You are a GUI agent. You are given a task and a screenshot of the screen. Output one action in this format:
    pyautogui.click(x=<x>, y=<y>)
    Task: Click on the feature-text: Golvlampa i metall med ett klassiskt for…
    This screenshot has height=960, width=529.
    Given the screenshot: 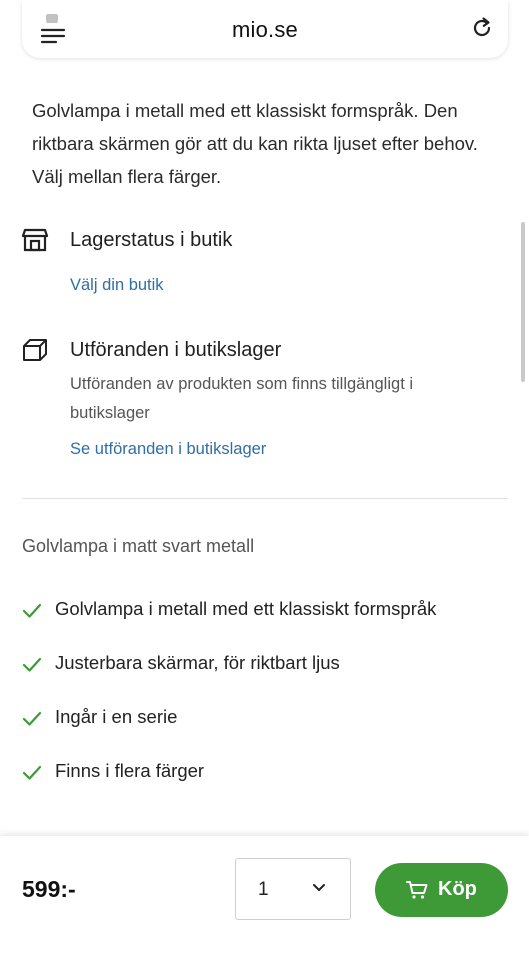 What is the action you would take?
    pyautogui.click(x=246, y=608)
    